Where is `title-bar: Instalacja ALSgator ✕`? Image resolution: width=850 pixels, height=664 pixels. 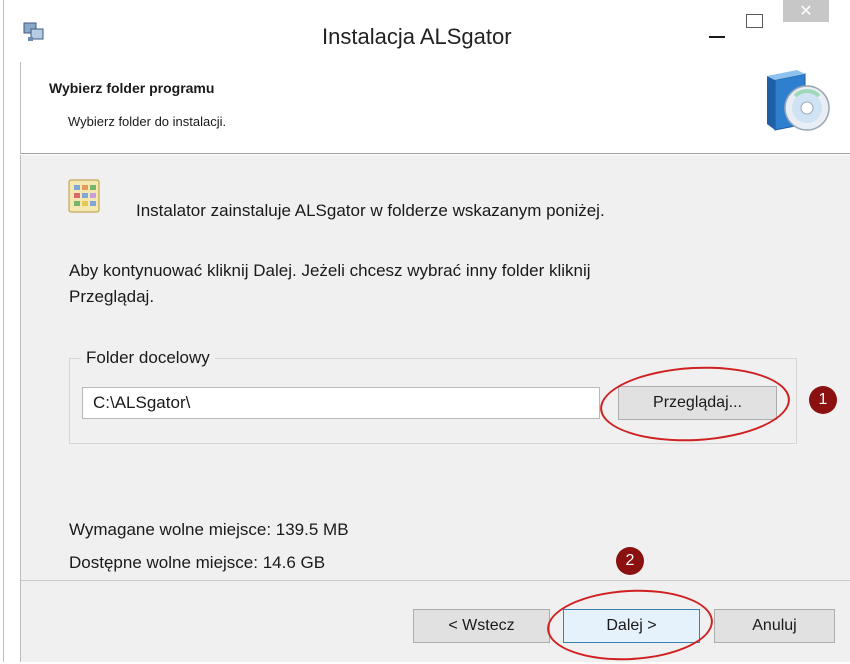 title-bar: Instalacja ALSgator ✕ is located at coordinates (427, 31).